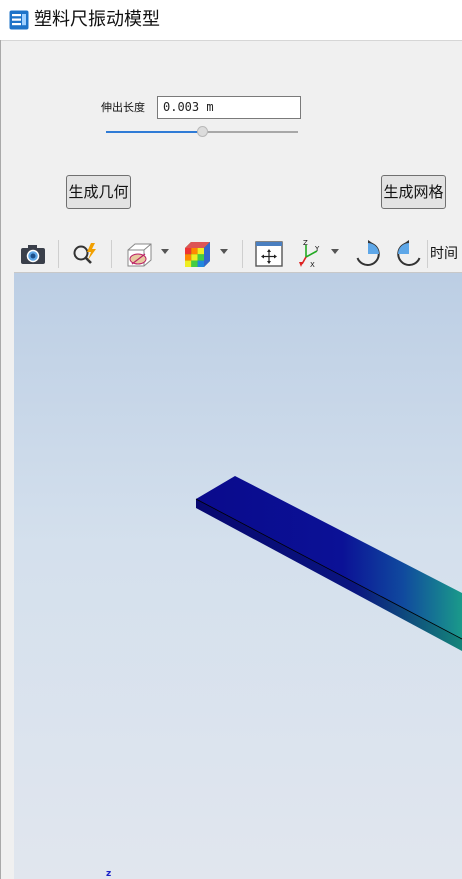 The width and height of the screenshot is (462, 879). Describe the element at coordinates (310, 254) in the screenshot. I see `axes-orientation-icon: Z Y X` at that location.